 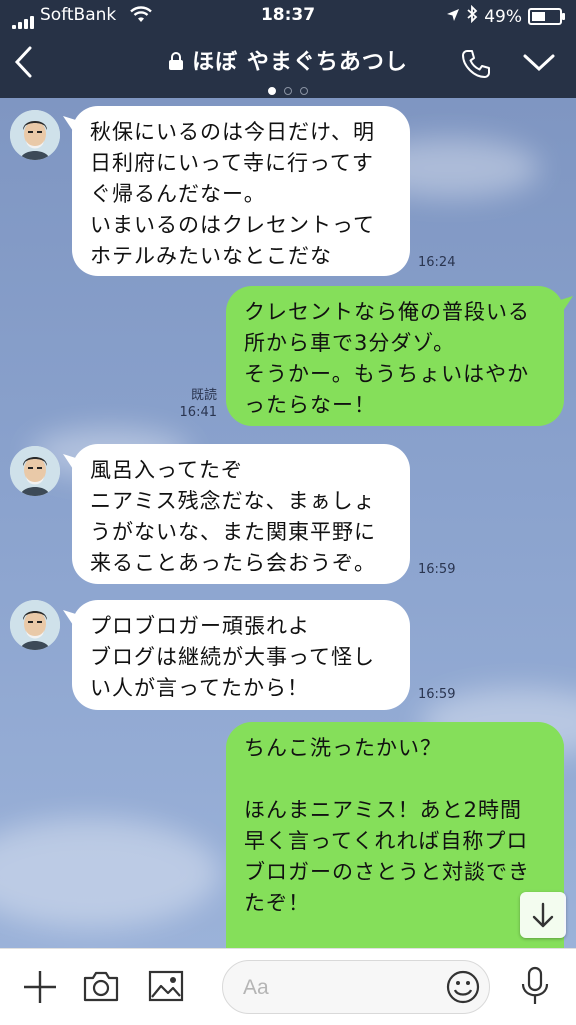 I want to click on status-bar: SoftBank 18:37 49%, so click(x=288, y=16).